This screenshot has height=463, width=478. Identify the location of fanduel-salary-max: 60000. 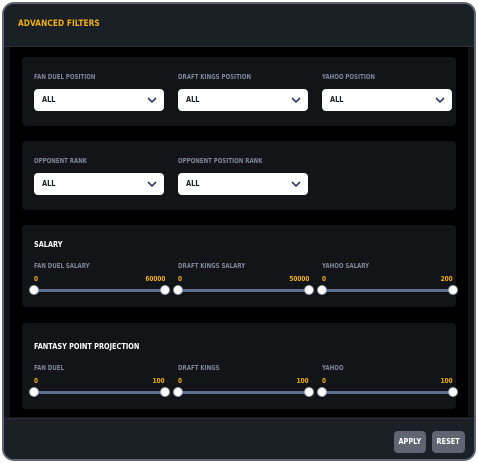
(155, 279).